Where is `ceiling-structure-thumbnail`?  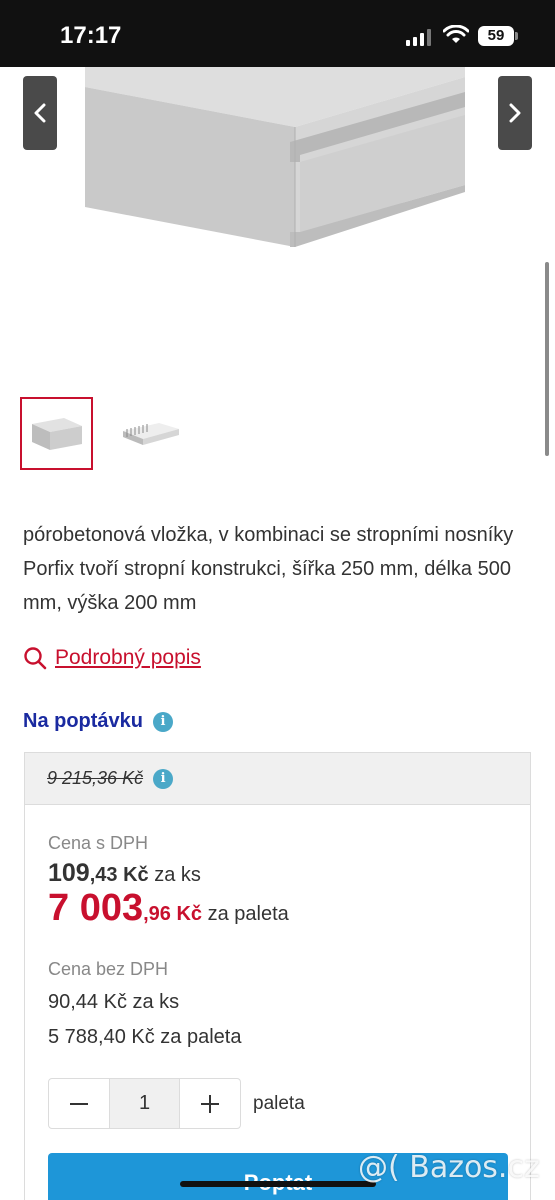 ceiling-structure-thumbnail is located at coordinates (150, 433).